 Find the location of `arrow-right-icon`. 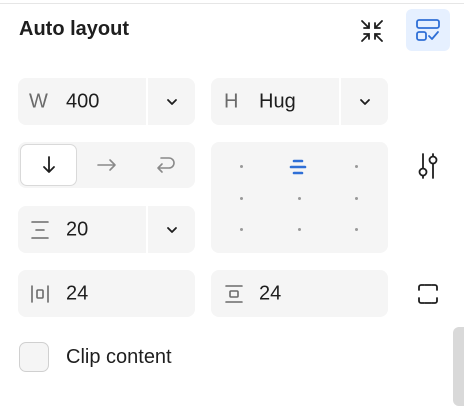

arrow-right-icon is located at coordinates (106, 165).